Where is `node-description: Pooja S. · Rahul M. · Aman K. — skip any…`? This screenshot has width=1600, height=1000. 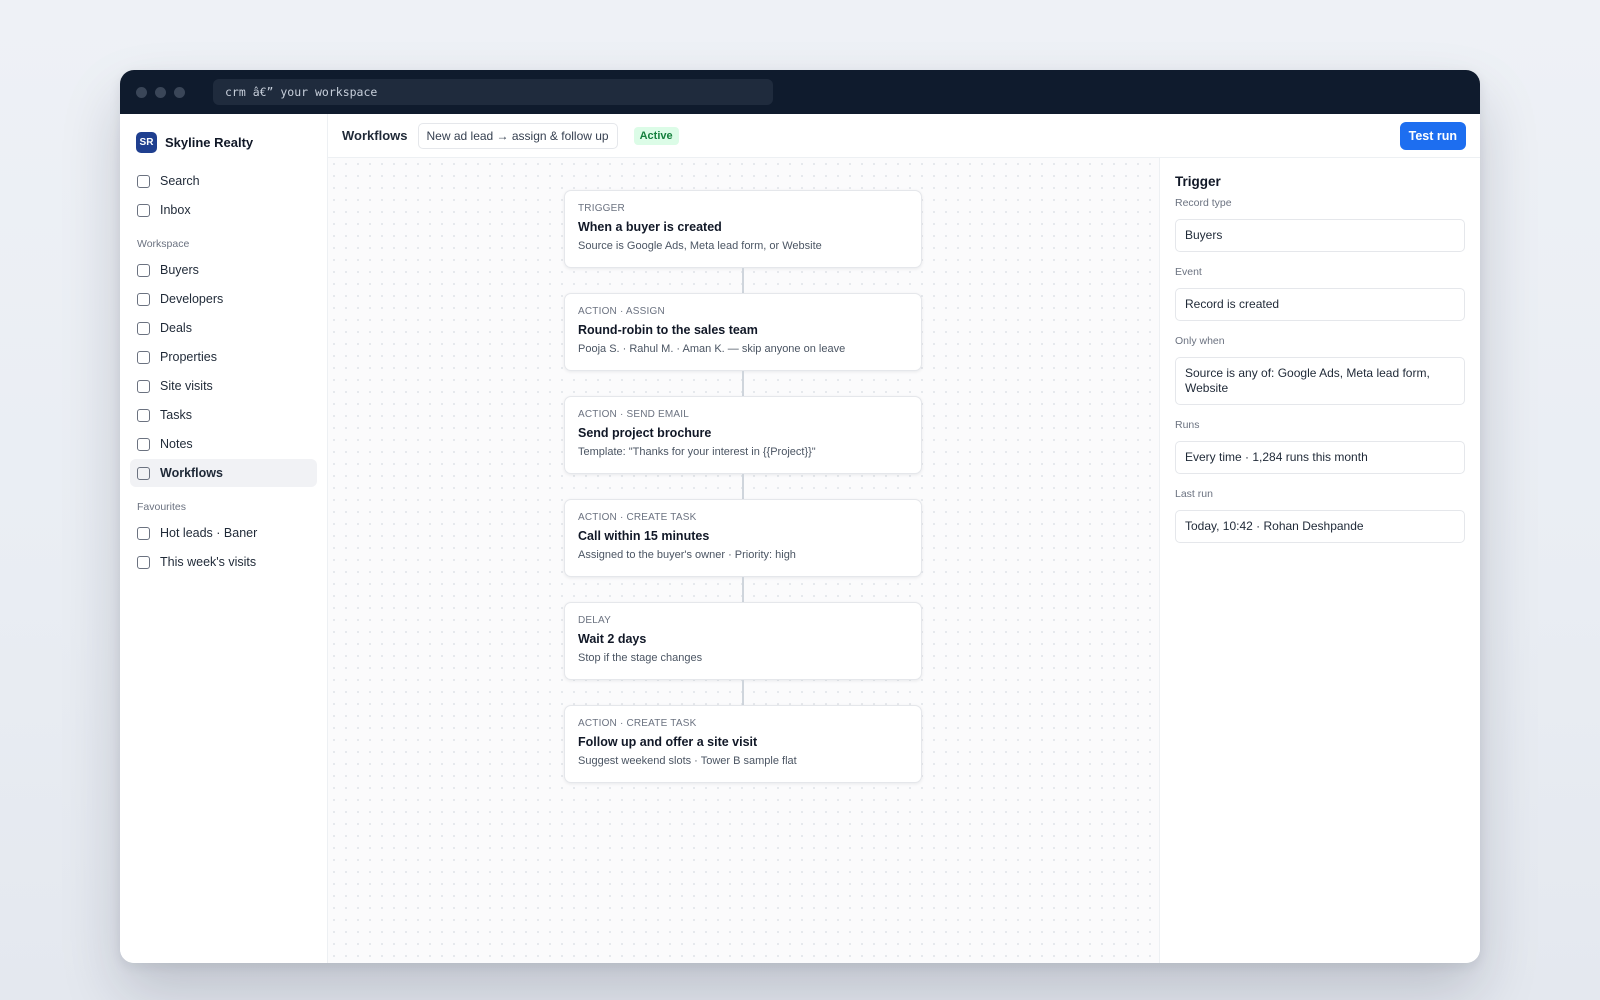
node-description: Pooja S. · Rahul M. · Aman K. — skip any… is located at coordinates (712, 349).